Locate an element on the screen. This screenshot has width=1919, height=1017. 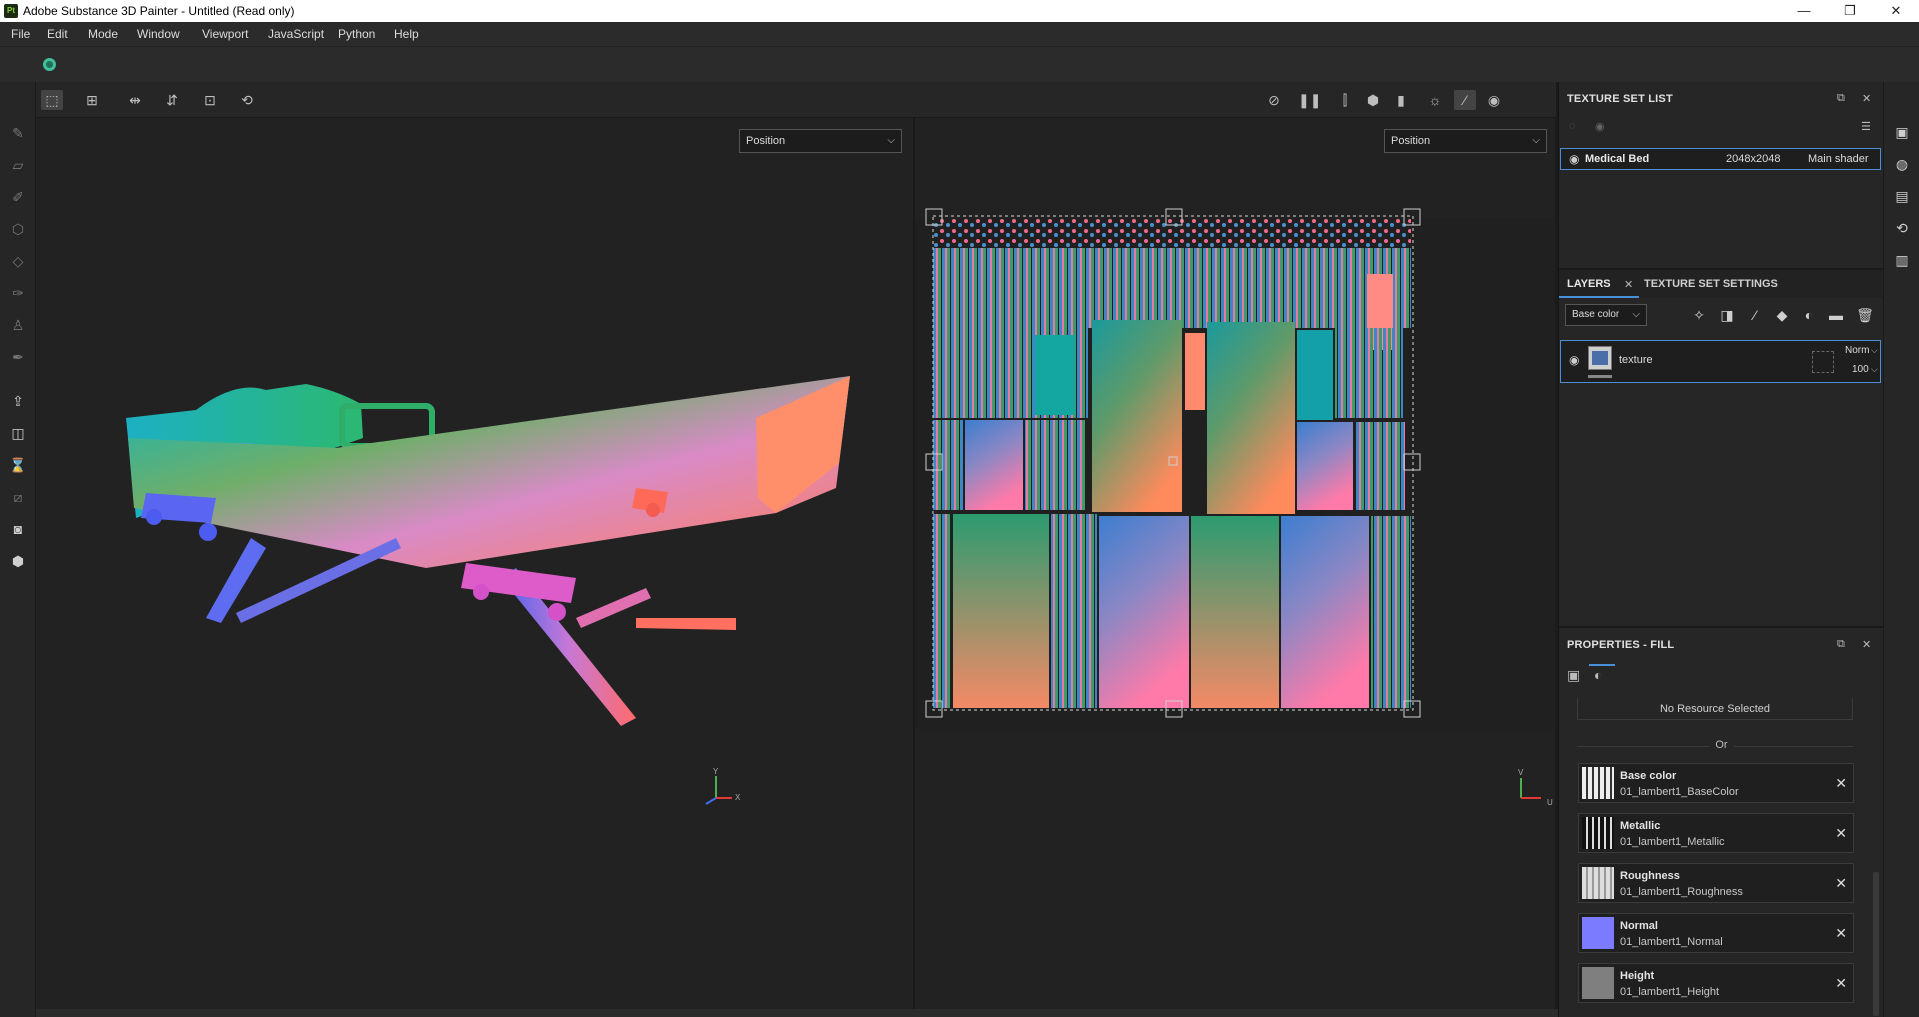
hide-icon: ⊘ is located at coordinates (1274, 100).